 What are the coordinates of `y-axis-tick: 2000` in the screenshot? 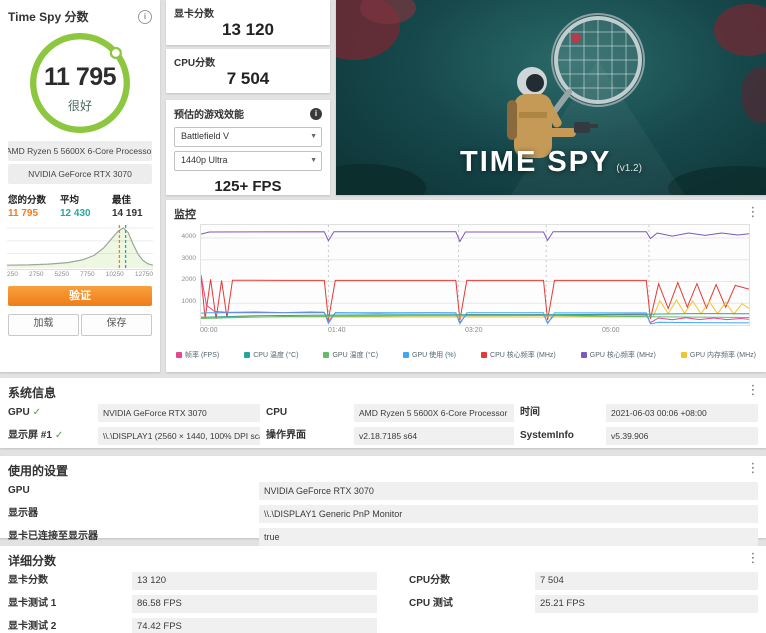 It's located at (188, 279).